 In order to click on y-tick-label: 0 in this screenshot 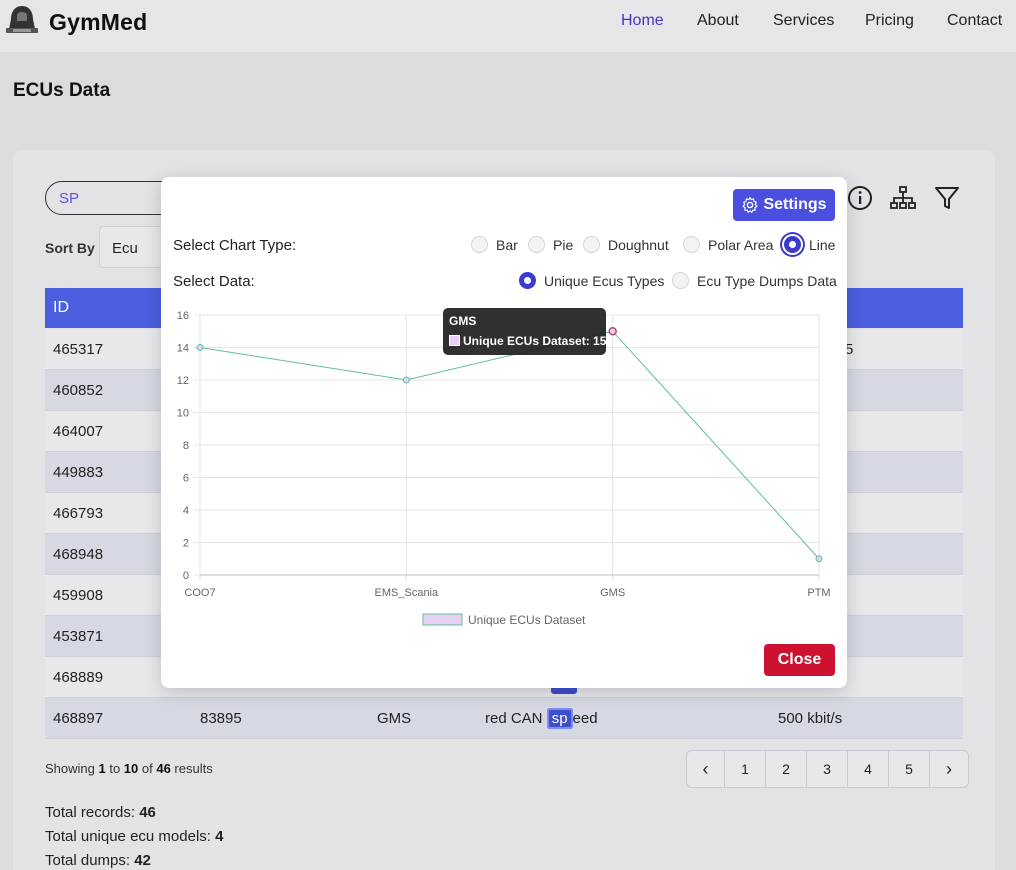, I will do `click(186, 576)`.